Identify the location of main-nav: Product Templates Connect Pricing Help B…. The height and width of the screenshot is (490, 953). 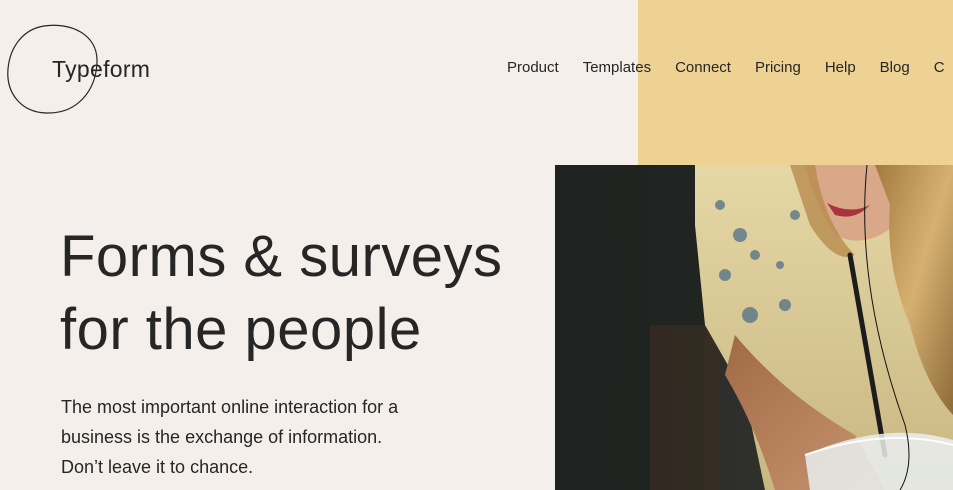
(726, 67).